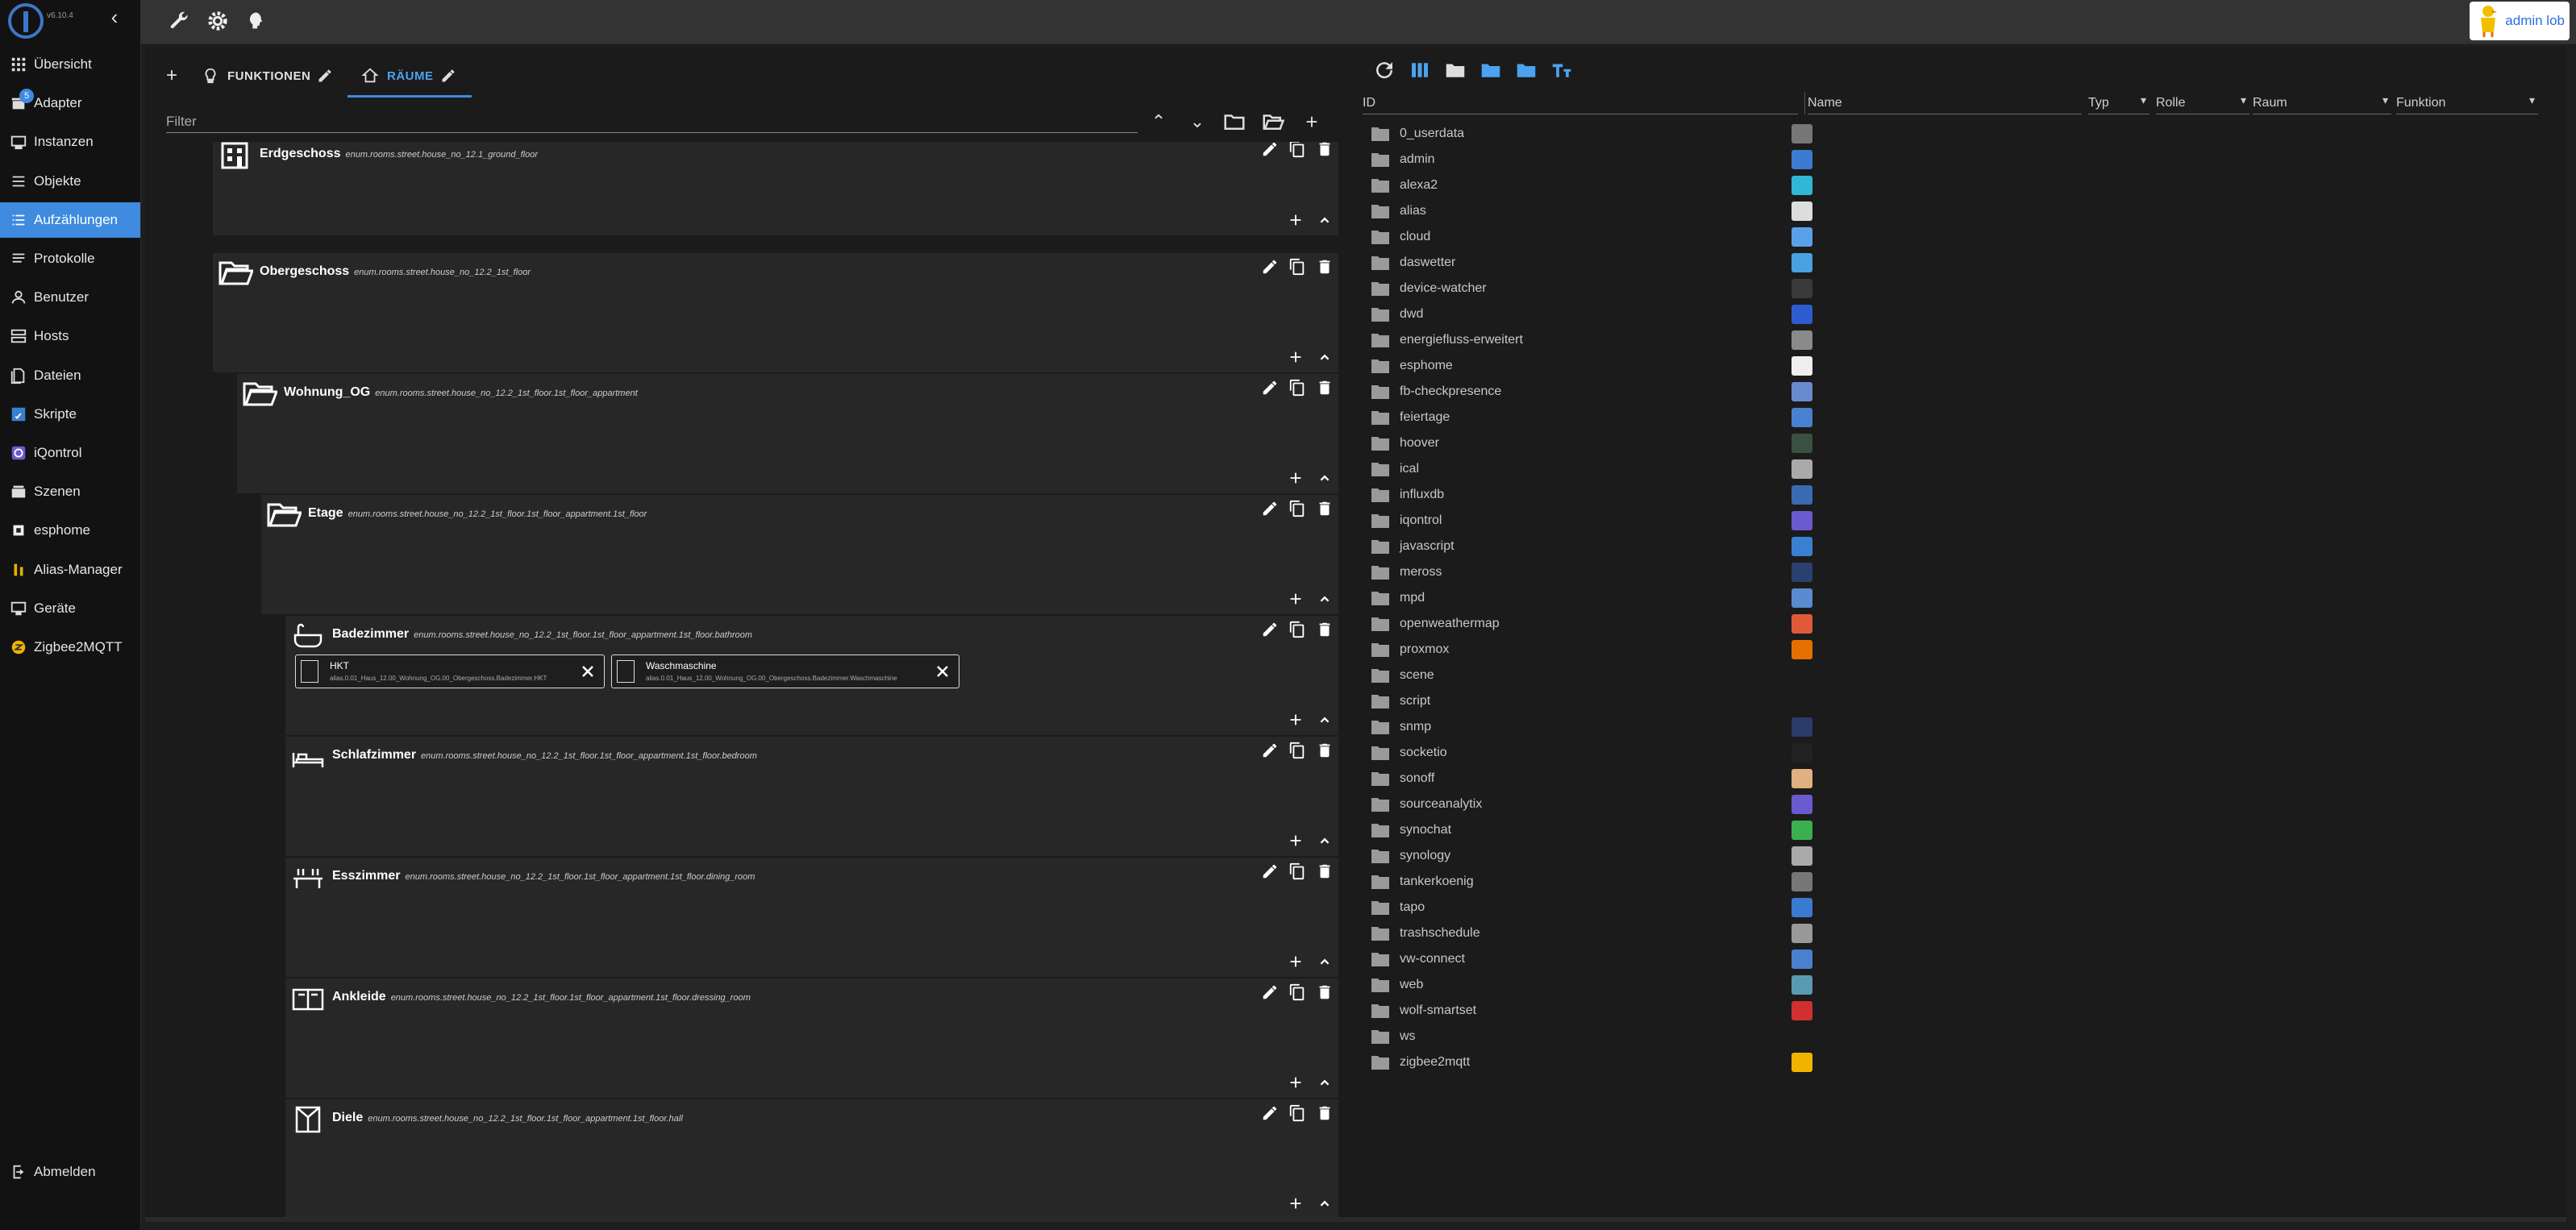  I want to click on columns-icon, so click(1420, 70).